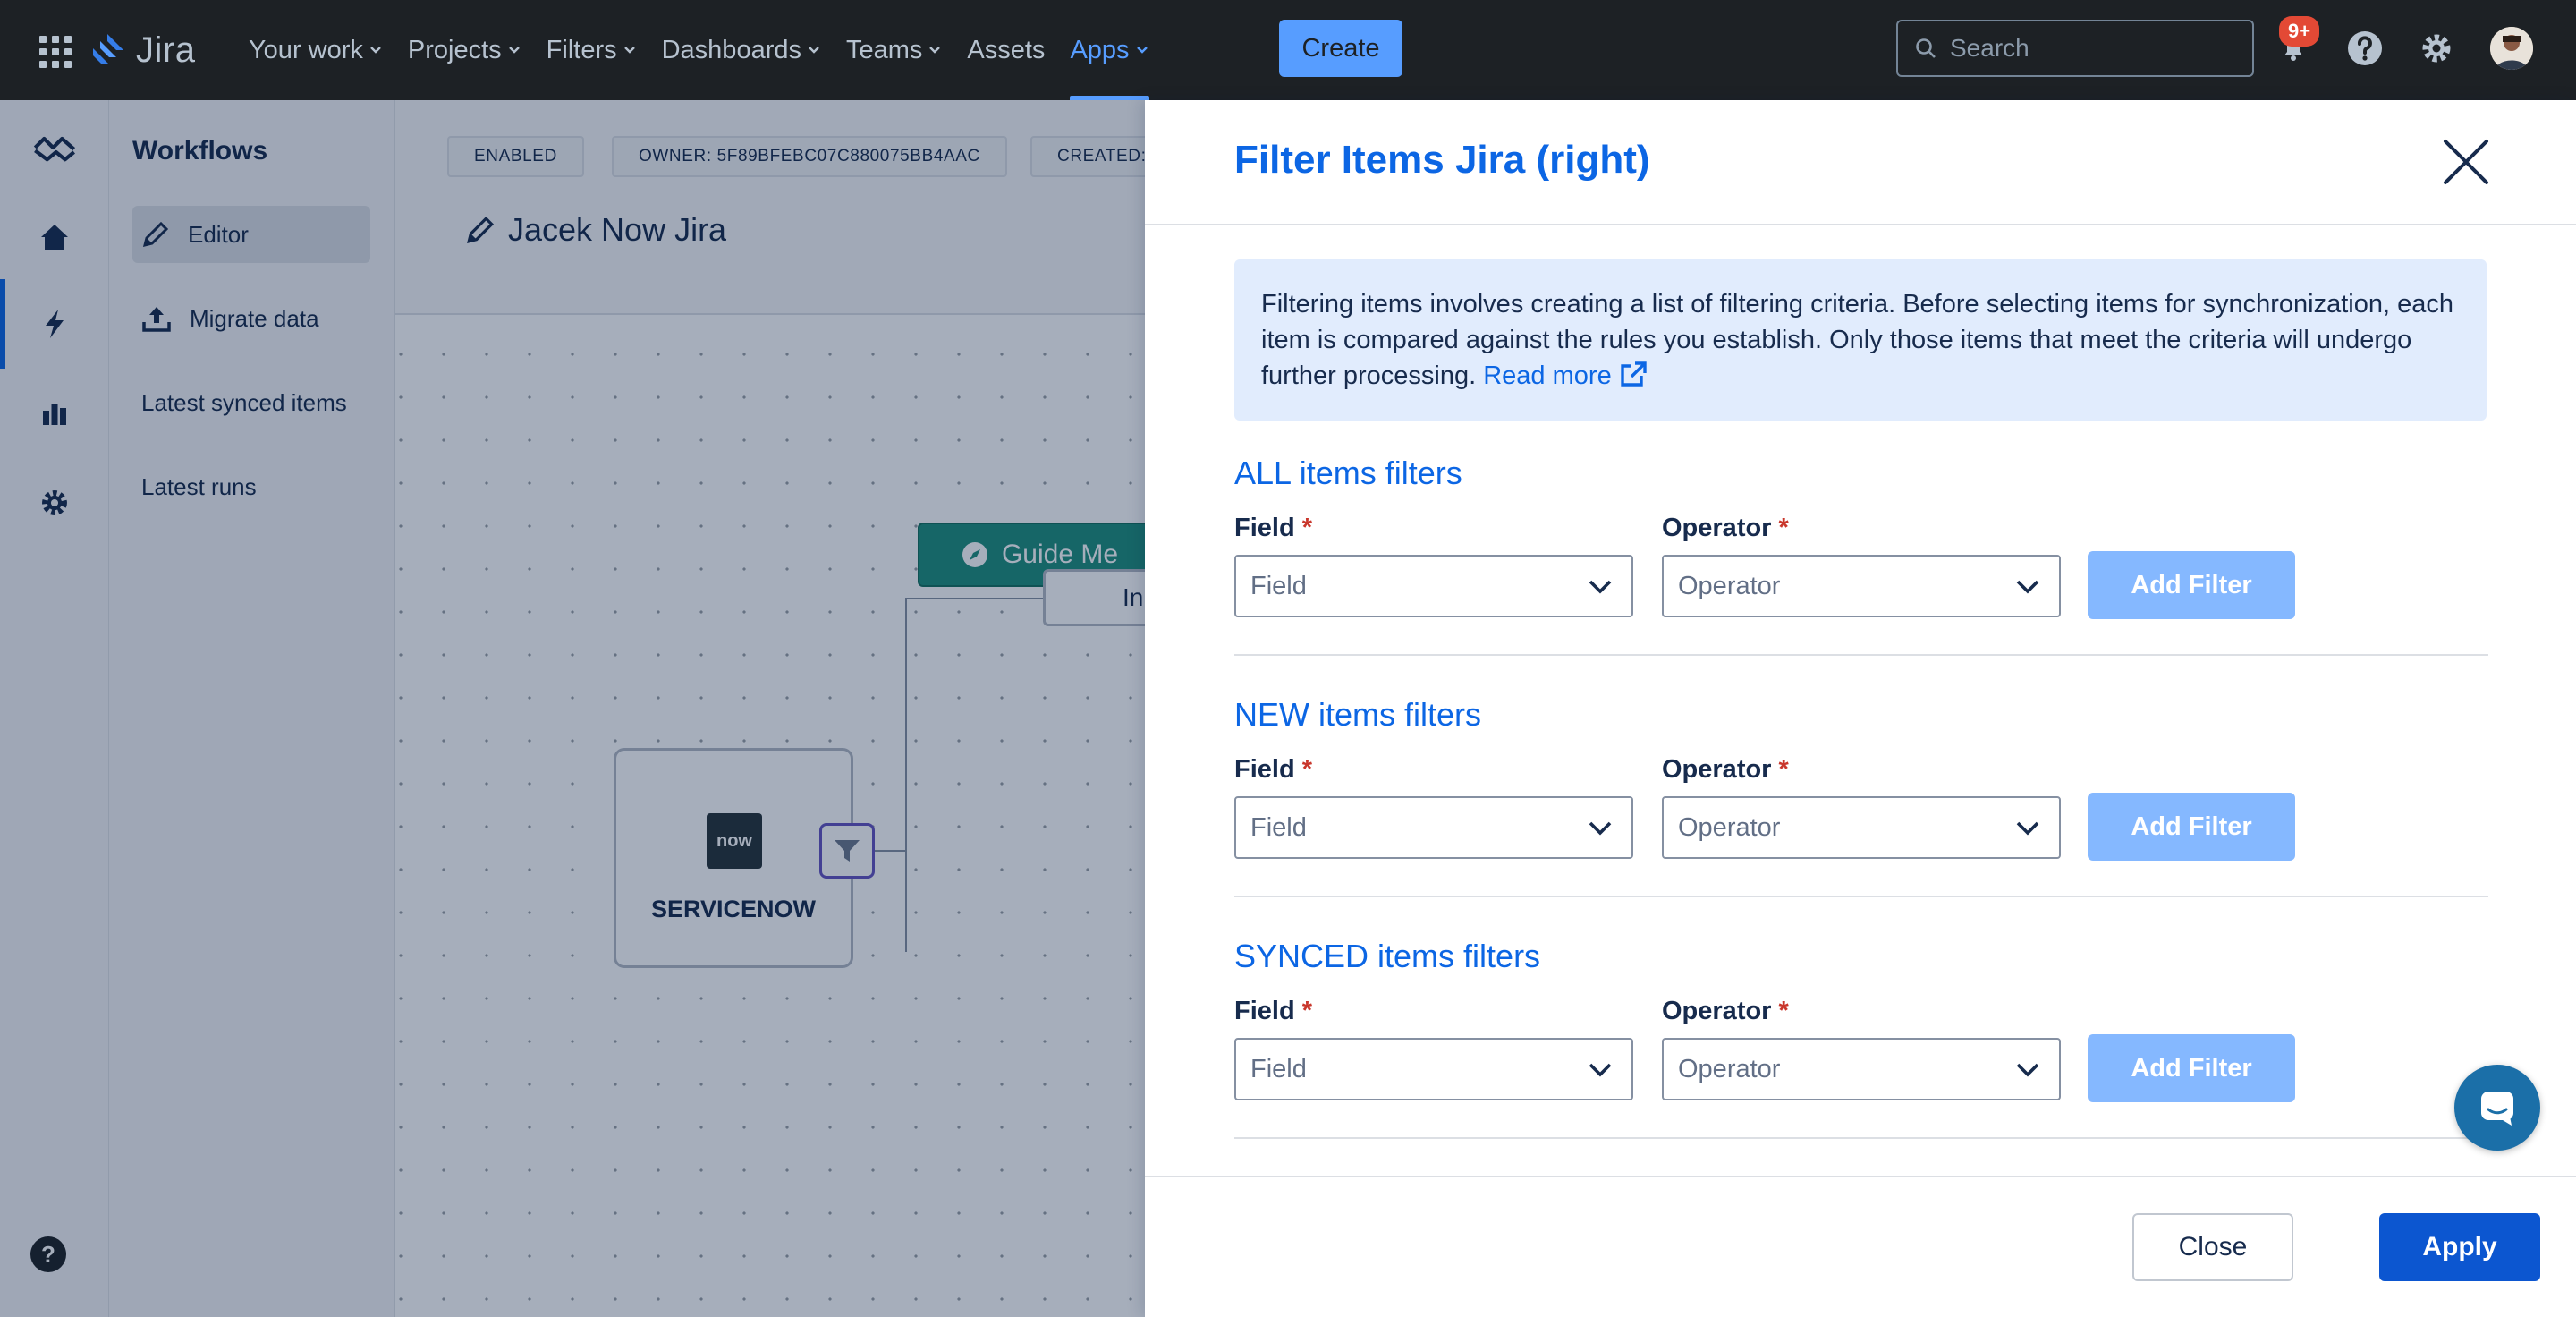 The height and width of the screenshot is (1317, 2576). I want to click on chat-support-button, so click(2497, 1108).